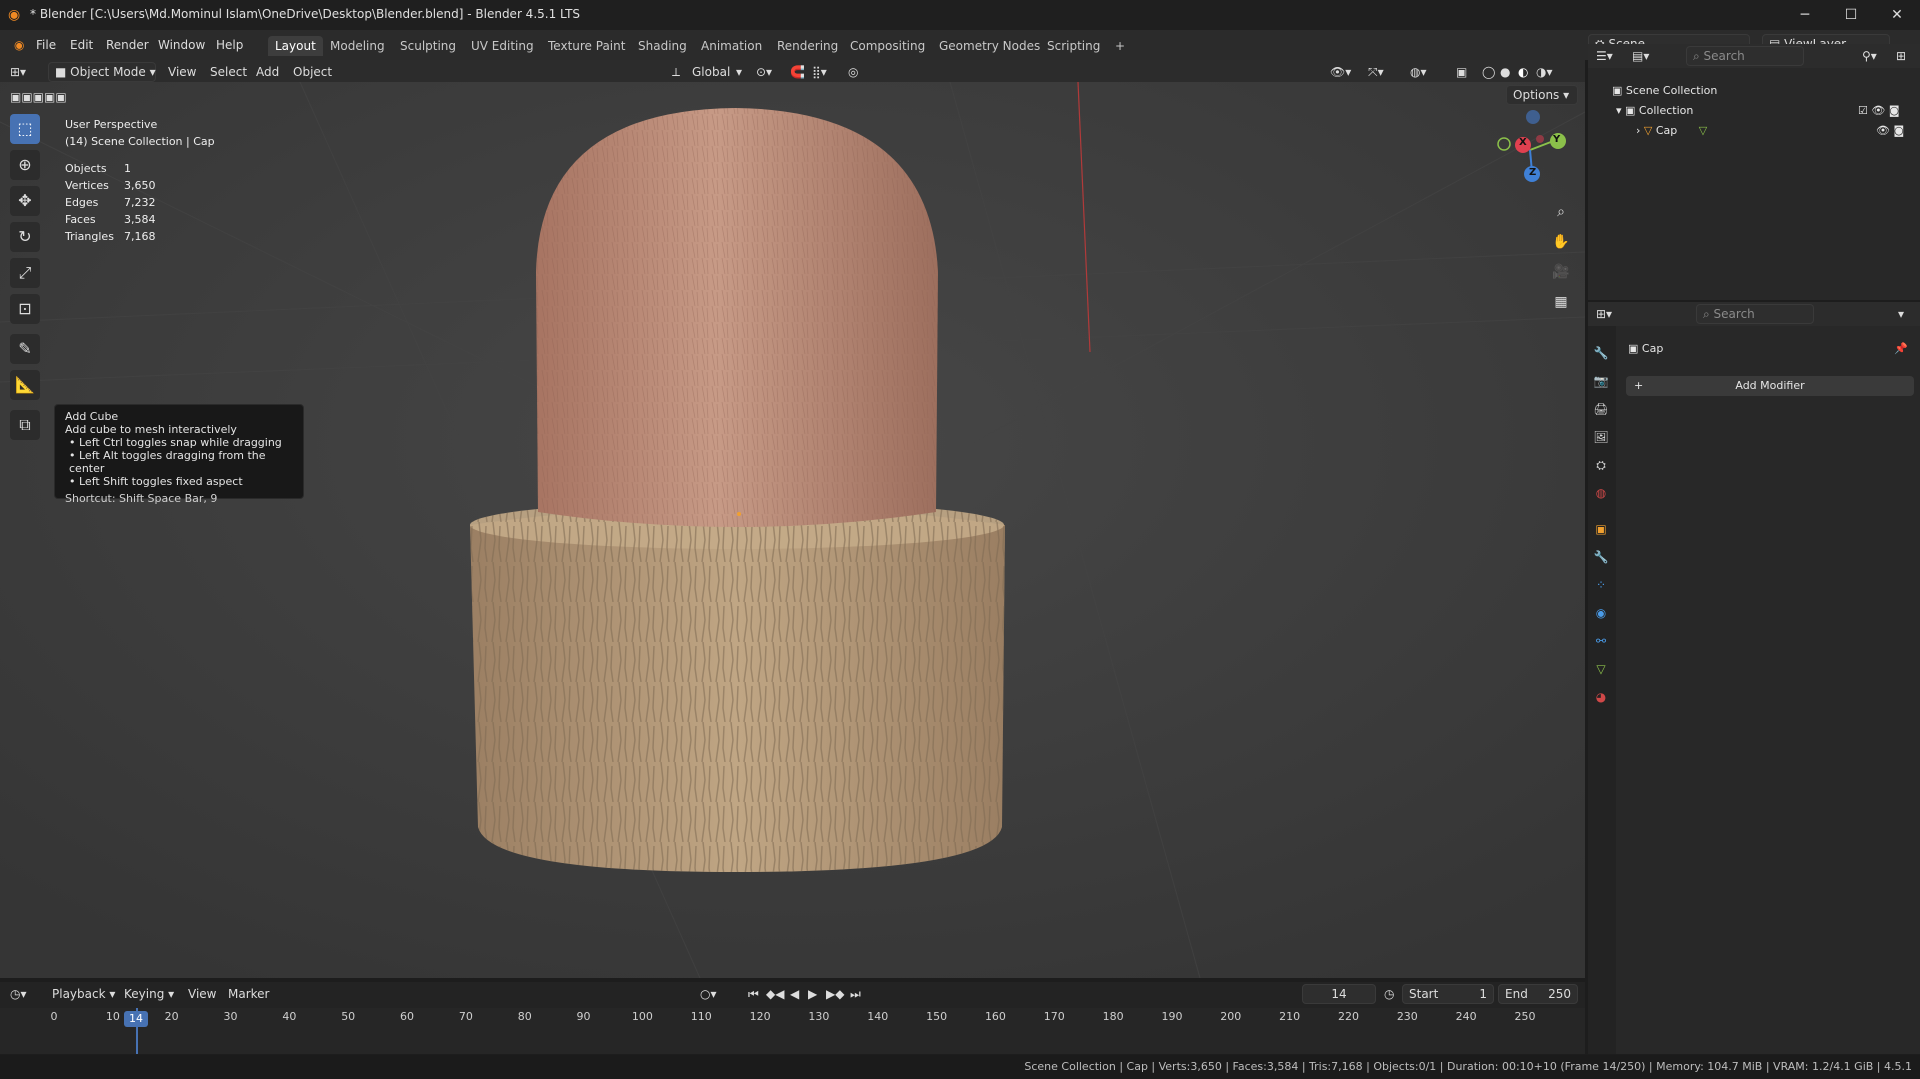 This screenshot has width=1920, height=1079. What do you see at coordinates (25, 273) in the screenshot?
I see `scale-tool-icon: ⤢` at bounding box center [25, 273].